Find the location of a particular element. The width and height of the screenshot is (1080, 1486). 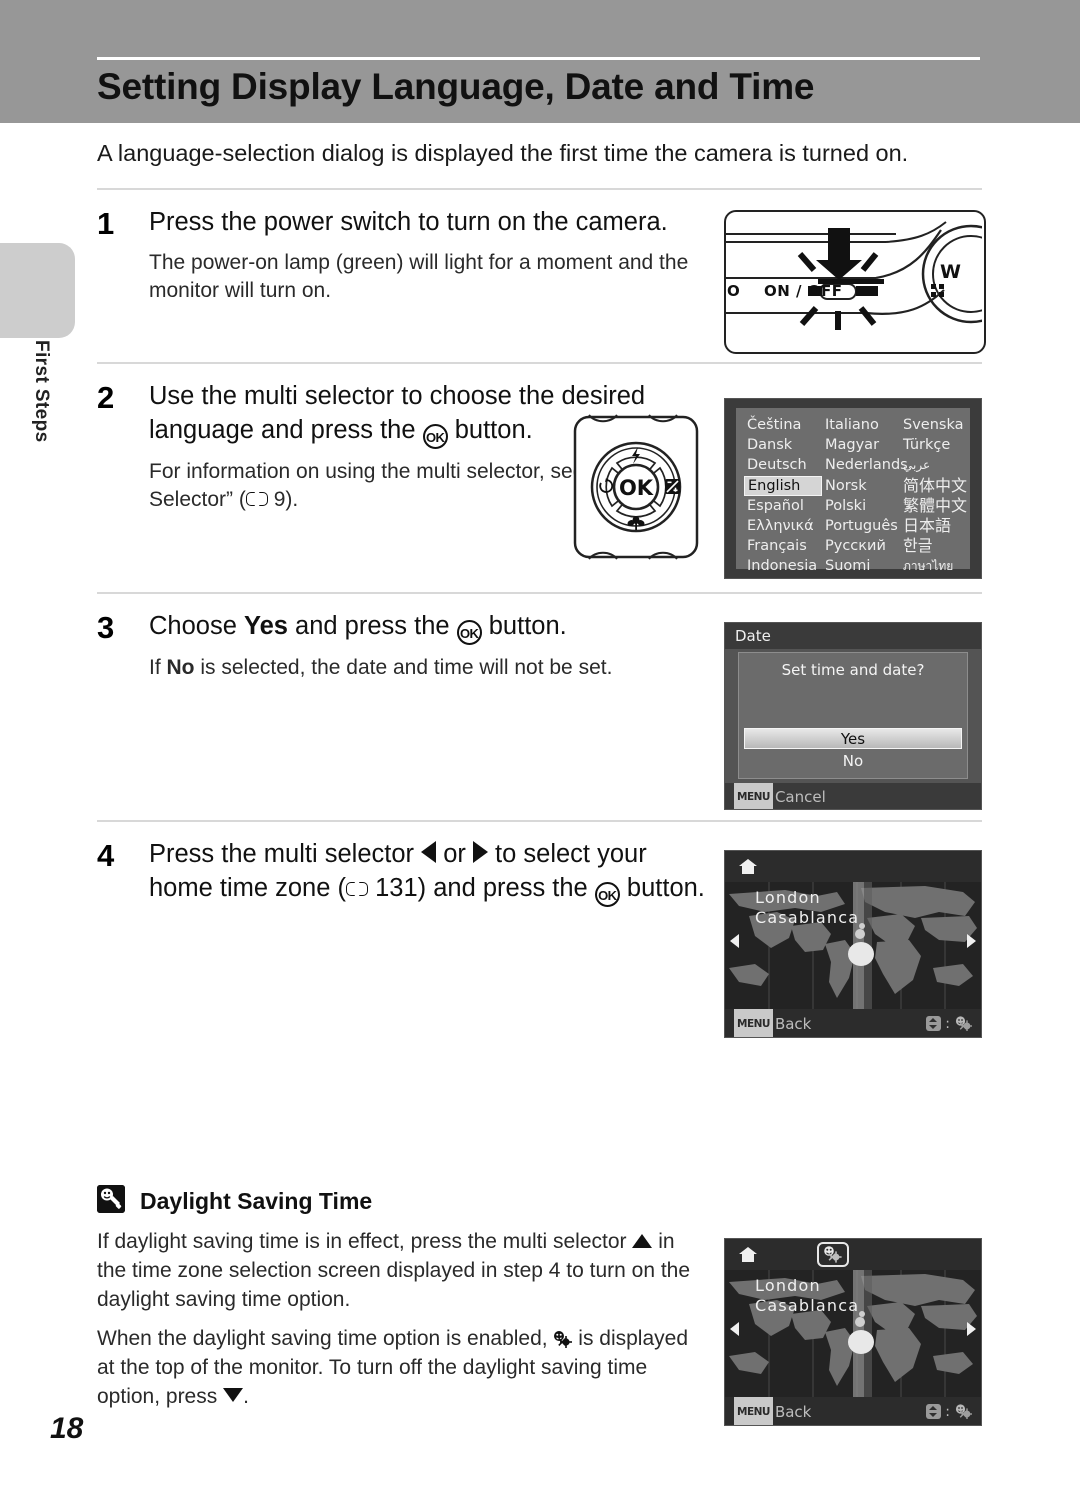

date-yes-option: Yes is located at coordinates (853, 738).